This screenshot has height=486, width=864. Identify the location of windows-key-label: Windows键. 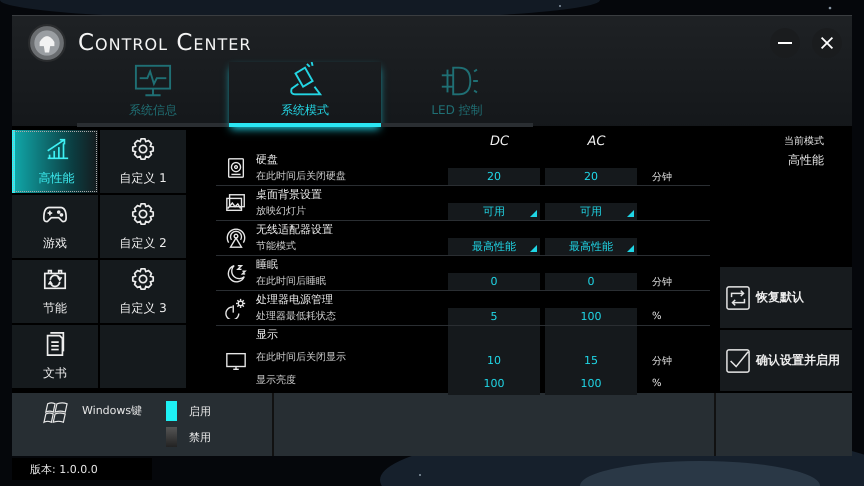
(112, 410).